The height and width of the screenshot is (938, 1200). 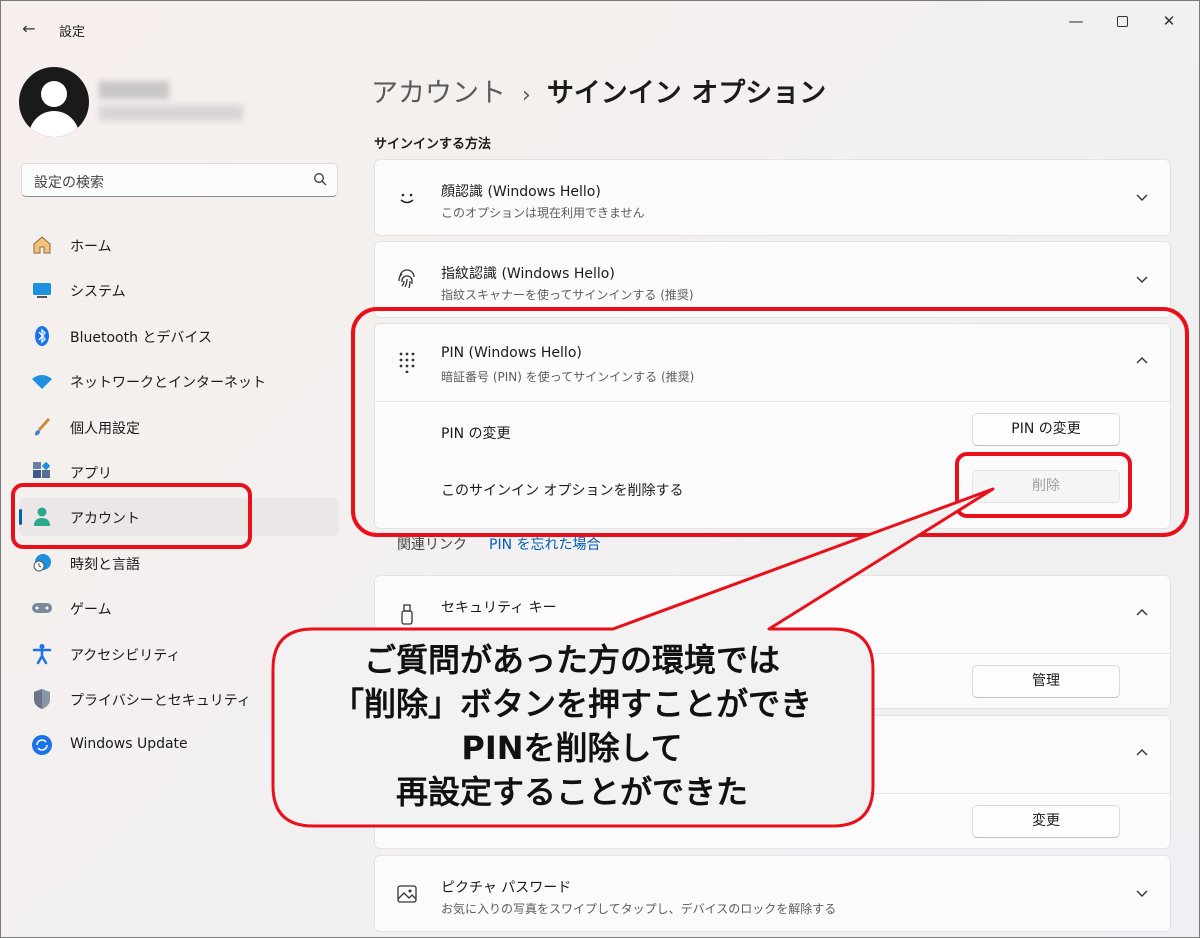 I want to click on annotation-account-highlight, so click(x=131, y=516).